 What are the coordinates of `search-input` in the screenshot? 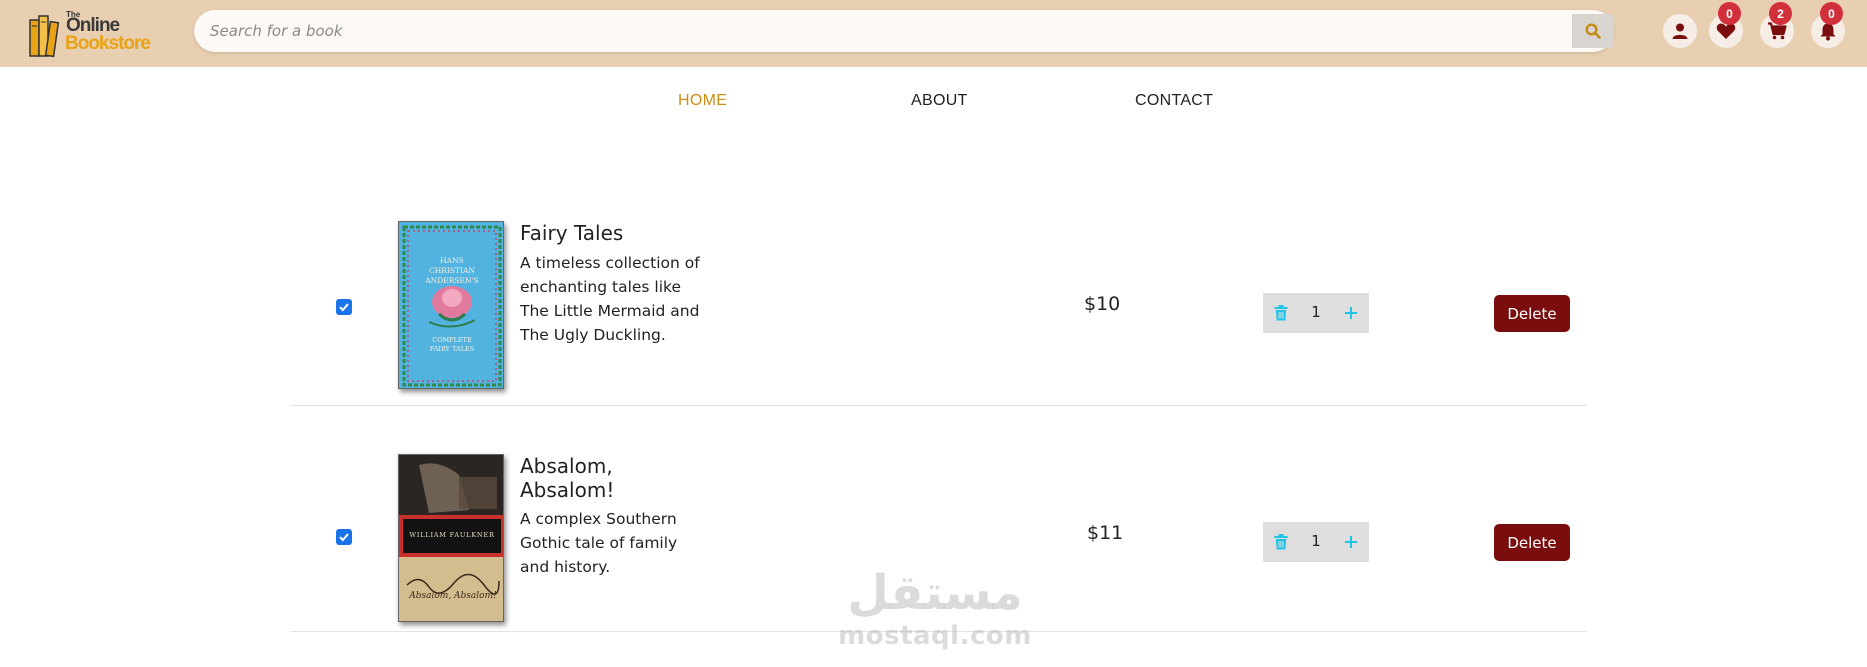 It's located at (880, 31).